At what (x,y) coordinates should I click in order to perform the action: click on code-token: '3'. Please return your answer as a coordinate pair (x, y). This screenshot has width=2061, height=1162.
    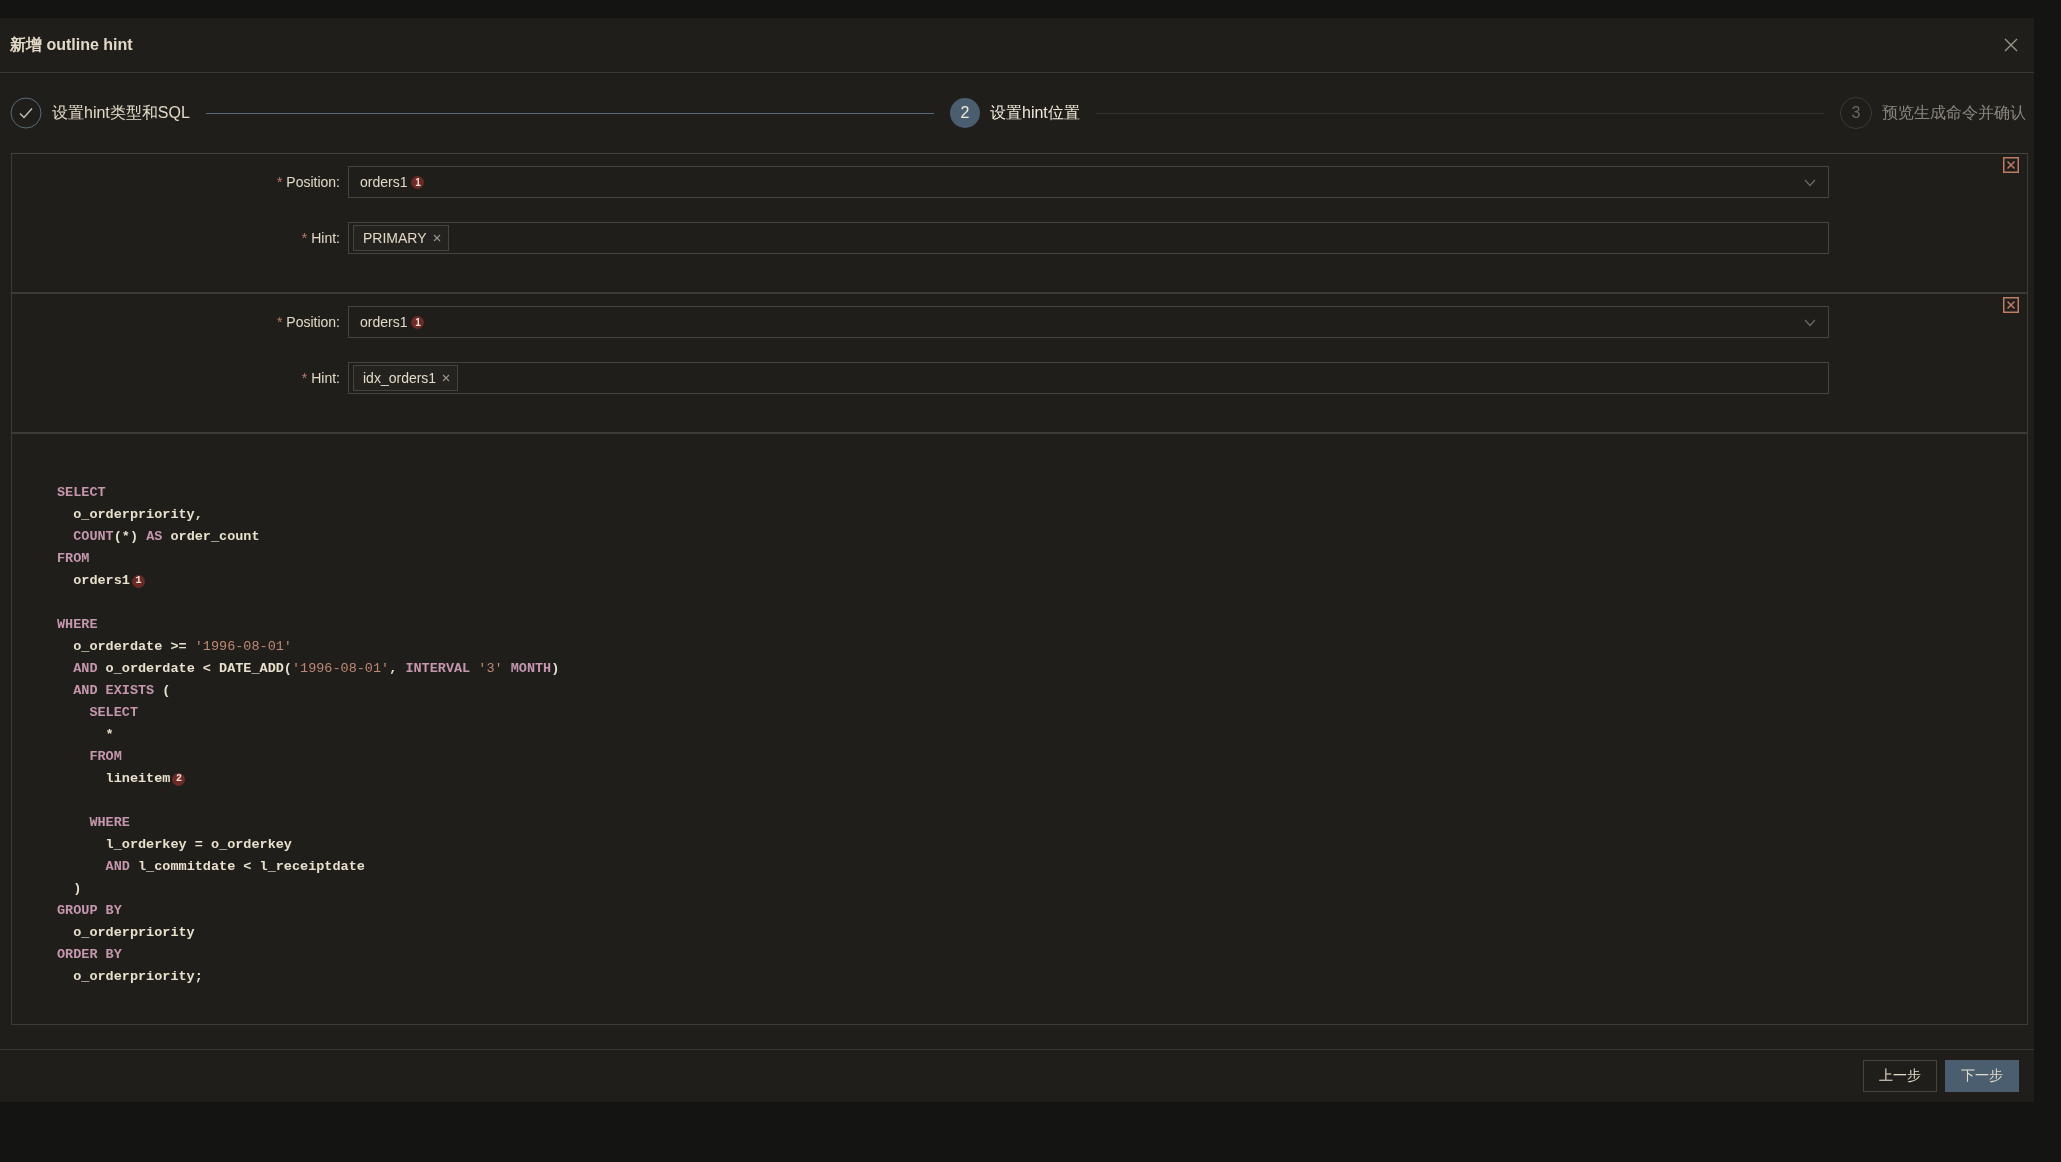
    Looking at the image, I should click on (490, 669).